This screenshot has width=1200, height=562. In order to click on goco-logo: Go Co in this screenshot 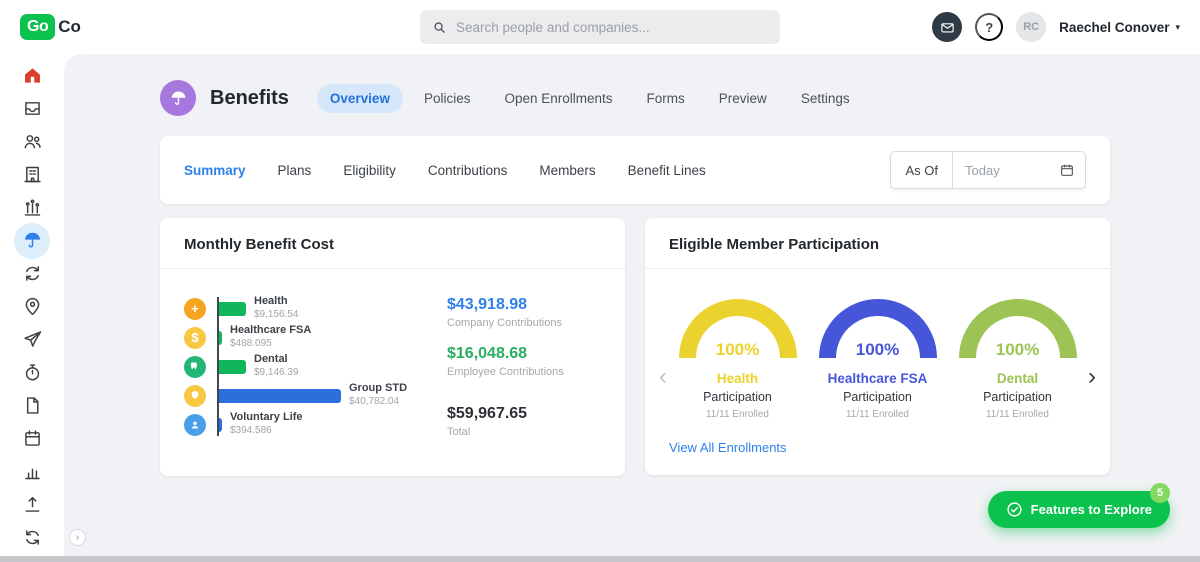, I will do `click(50, 24)`.